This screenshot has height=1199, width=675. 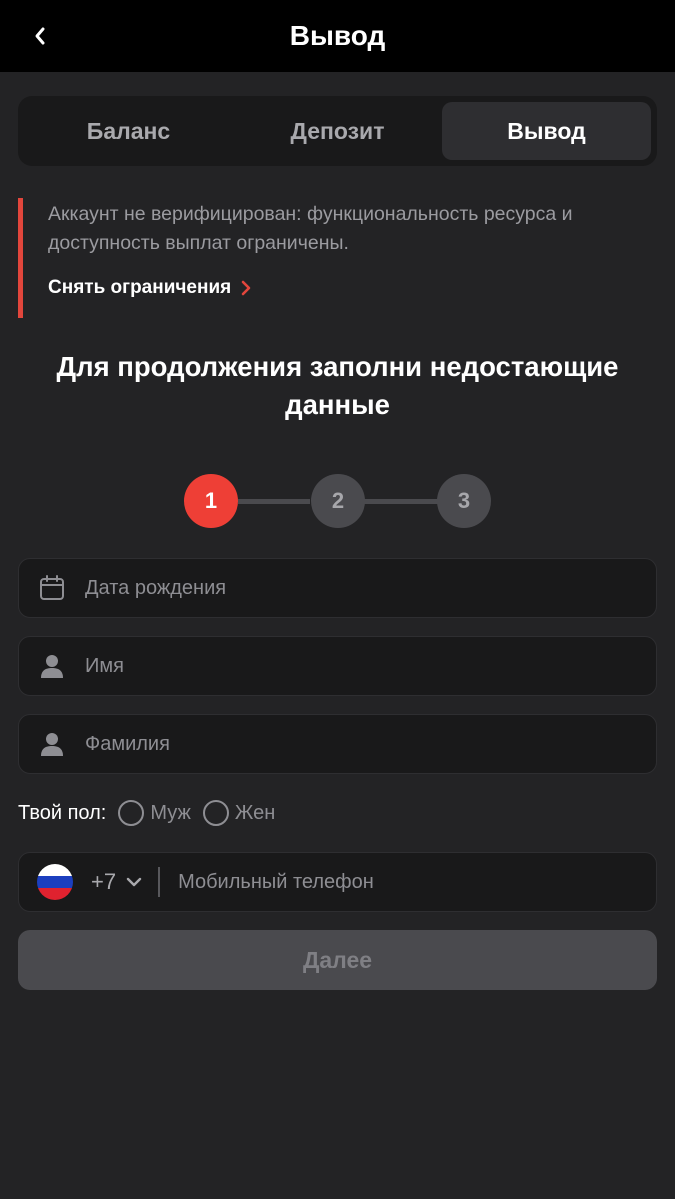 What do you see at coordinates (104, 881) in the screenshot?
I see `country-code: +7` at bounding box center [104, 881].